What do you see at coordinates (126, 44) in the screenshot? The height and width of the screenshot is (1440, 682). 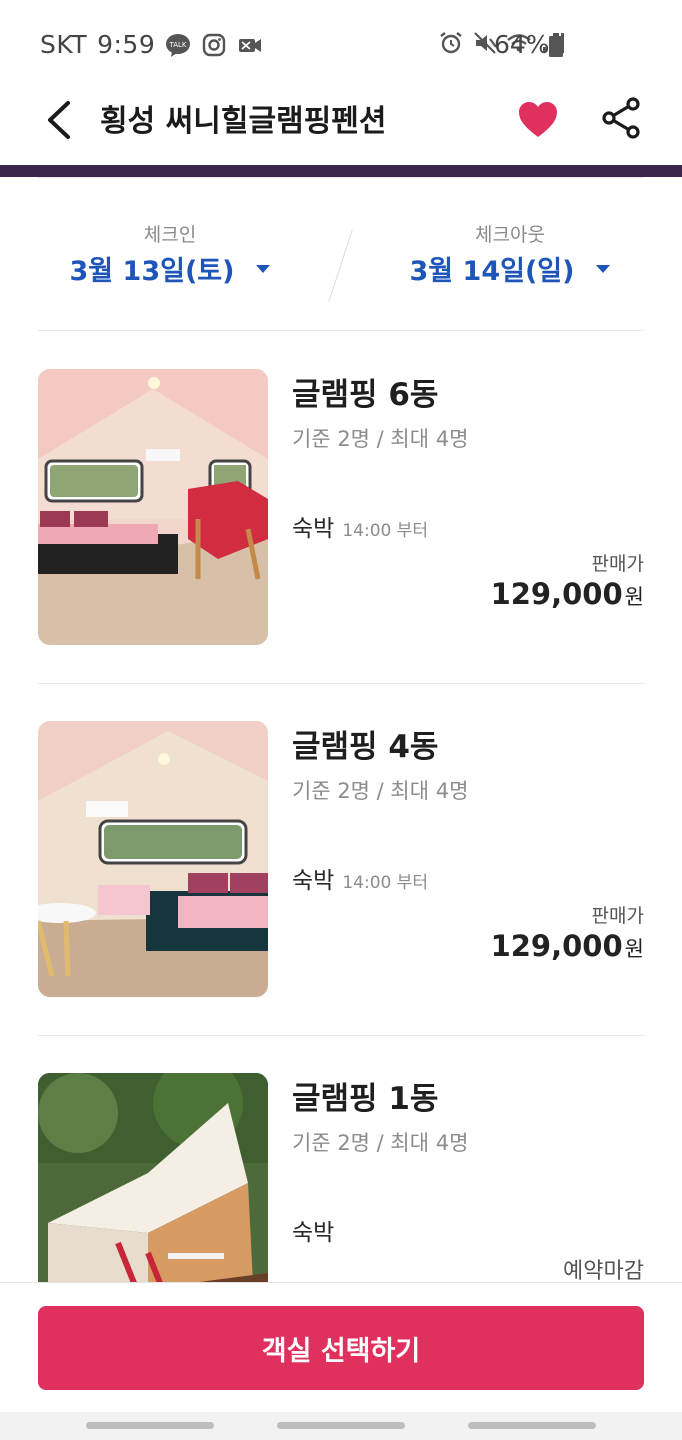 I see `clock: 9:59` at bounding box center [126, 44].